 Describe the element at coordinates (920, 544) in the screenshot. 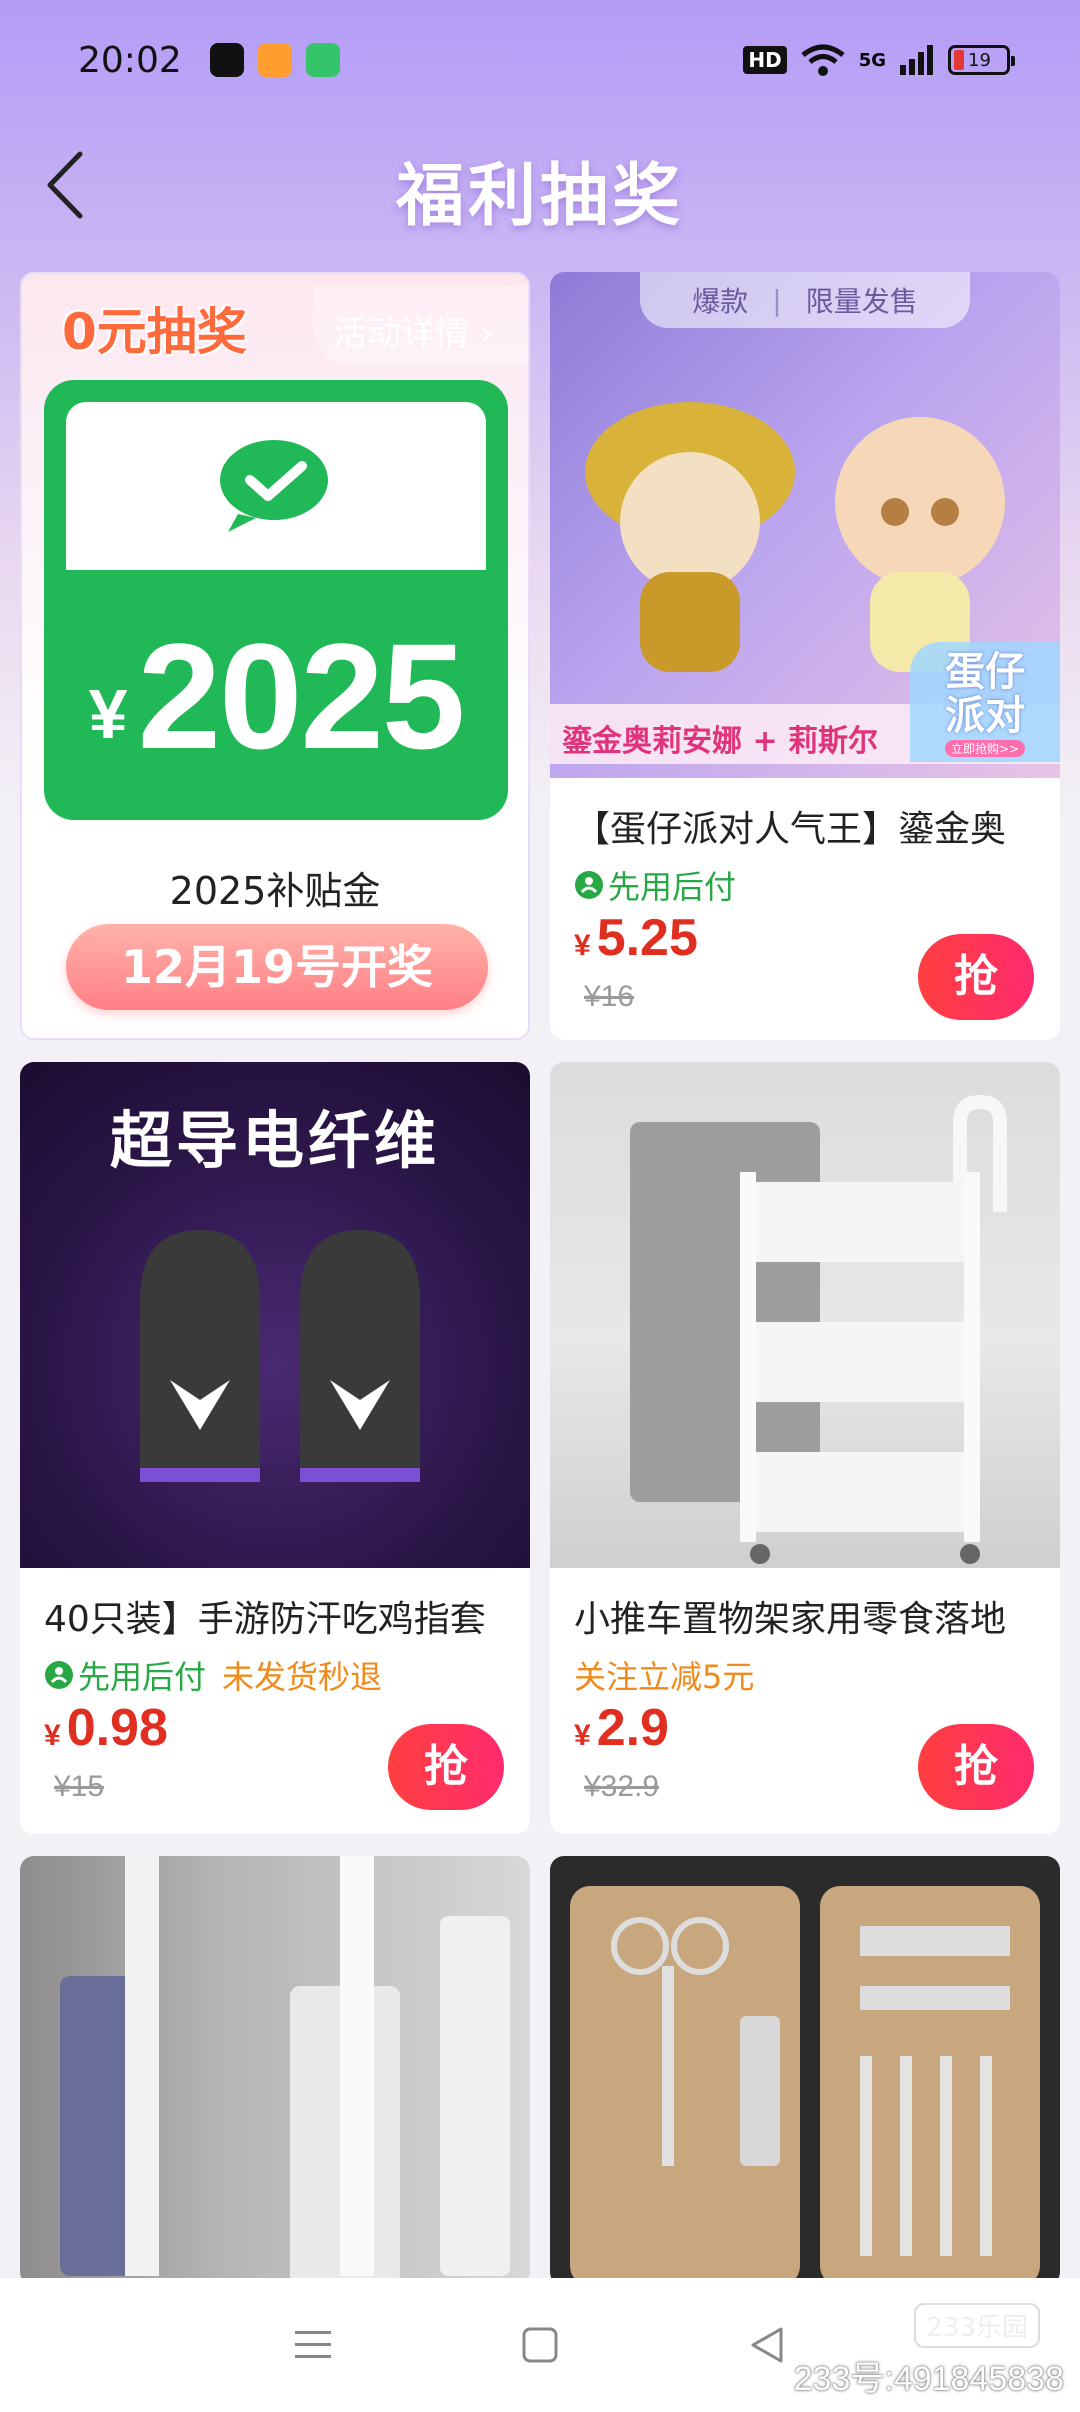

I see `character-pink-figure` at that location.